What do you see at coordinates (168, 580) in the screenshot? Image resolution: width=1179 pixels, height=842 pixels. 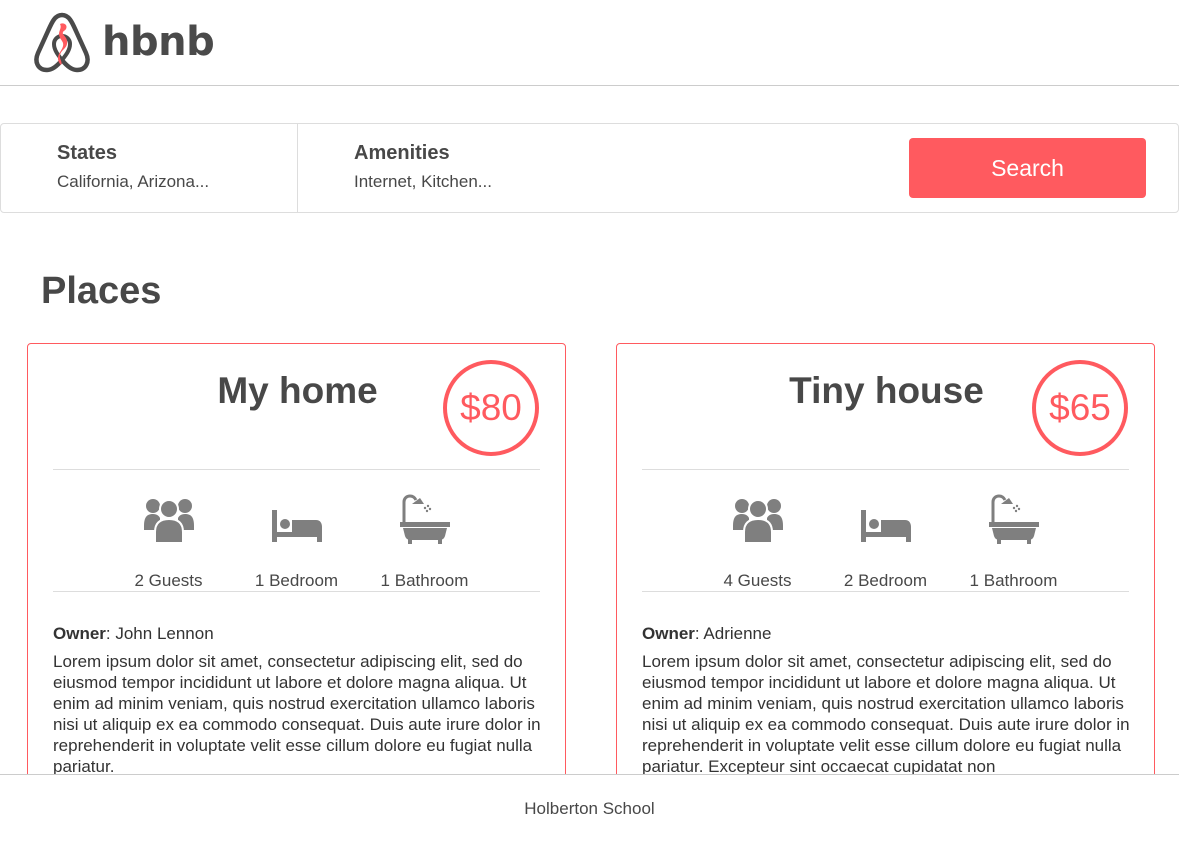 I see `guests-label: 2 Guests` at bounding box center [168, 580].